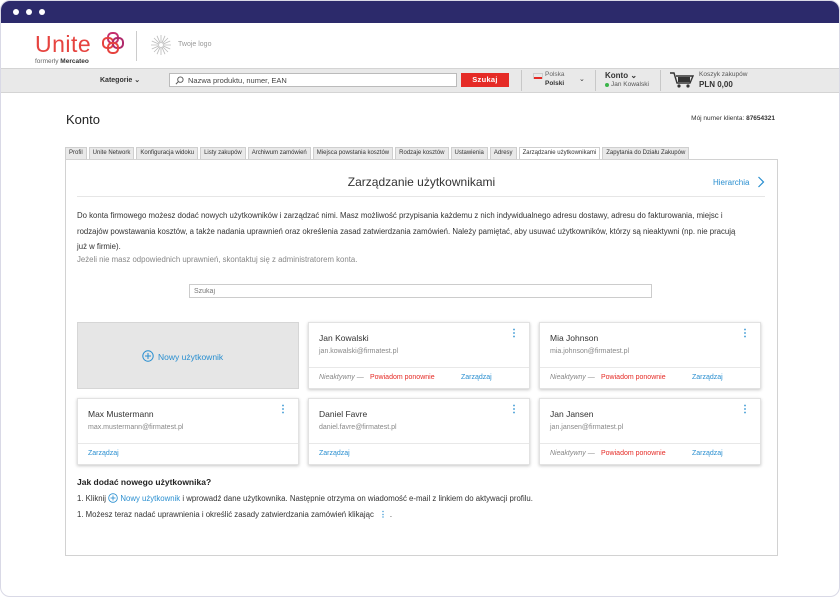 The image size is (840, 597). Describe the element at coordinates (723, 74) in the screenshot. I see `cart-label: Koszyk zakupów` at that location.